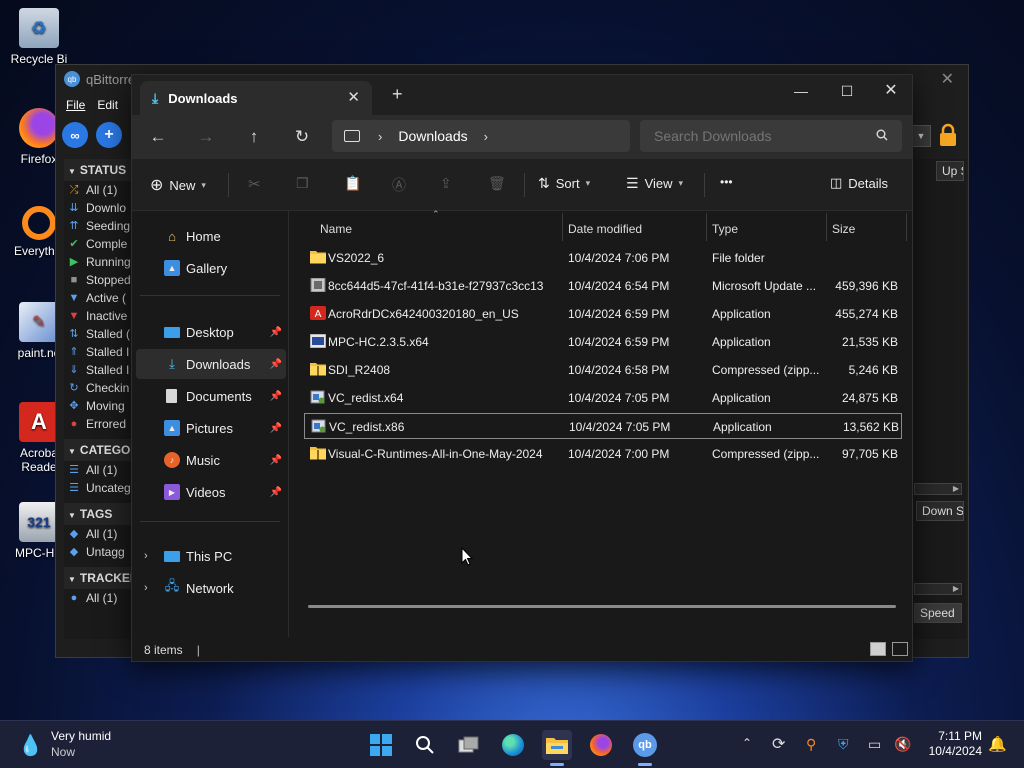 This screenshot has width=1024, height=768. I want to click on weather-widget: 💧 Very humid Now, so click(78, 745).